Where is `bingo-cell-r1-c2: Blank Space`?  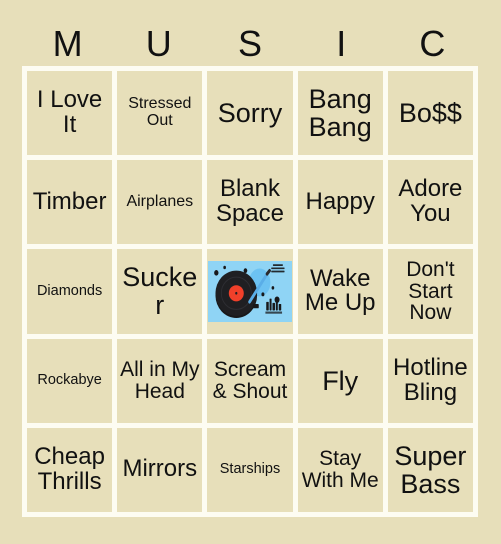 bingo-cell-r1-c2: Blank Space is located at coordinates (250, 202).